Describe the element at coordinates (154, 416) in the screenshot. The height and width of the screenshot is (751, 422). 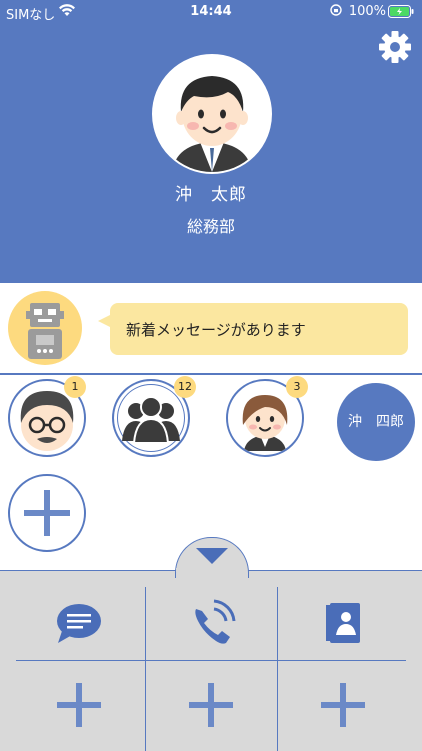
I see `contact-group: 12` at that location.